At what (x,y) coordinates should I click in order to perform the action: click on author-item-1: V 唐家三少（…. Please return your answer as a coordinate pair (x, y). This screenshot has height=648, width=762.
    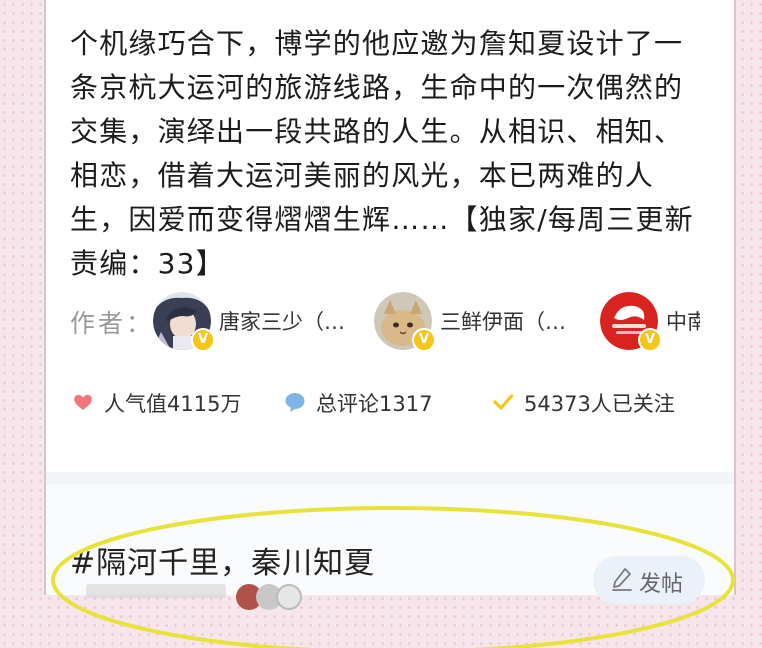
    Looking at the image, I should click on (268, 322).